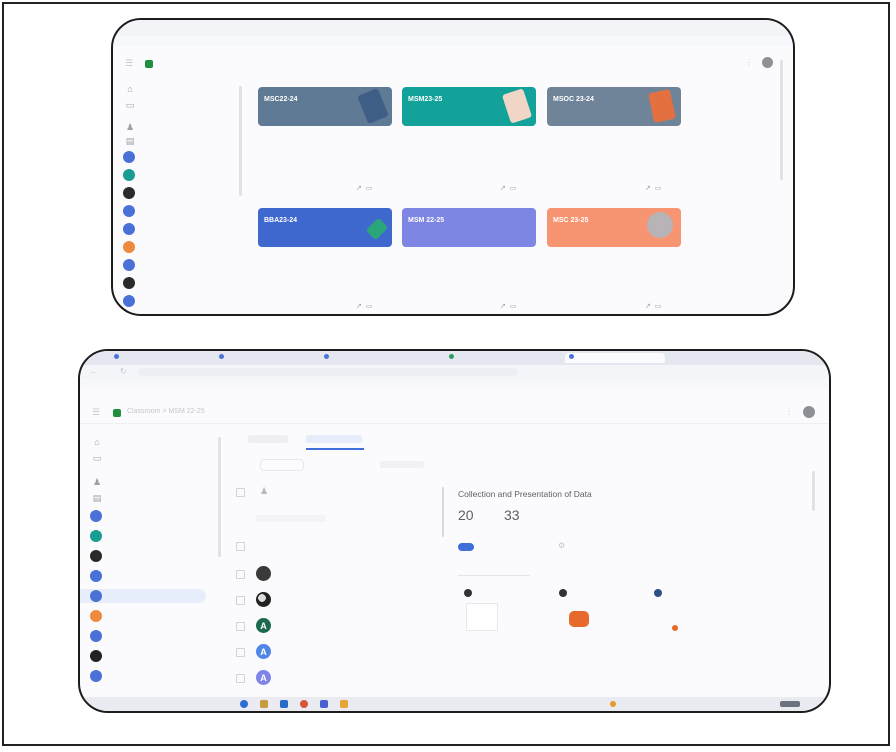 The image size is (896, 752). I want to click on tab-student-work, so click(334, 439).